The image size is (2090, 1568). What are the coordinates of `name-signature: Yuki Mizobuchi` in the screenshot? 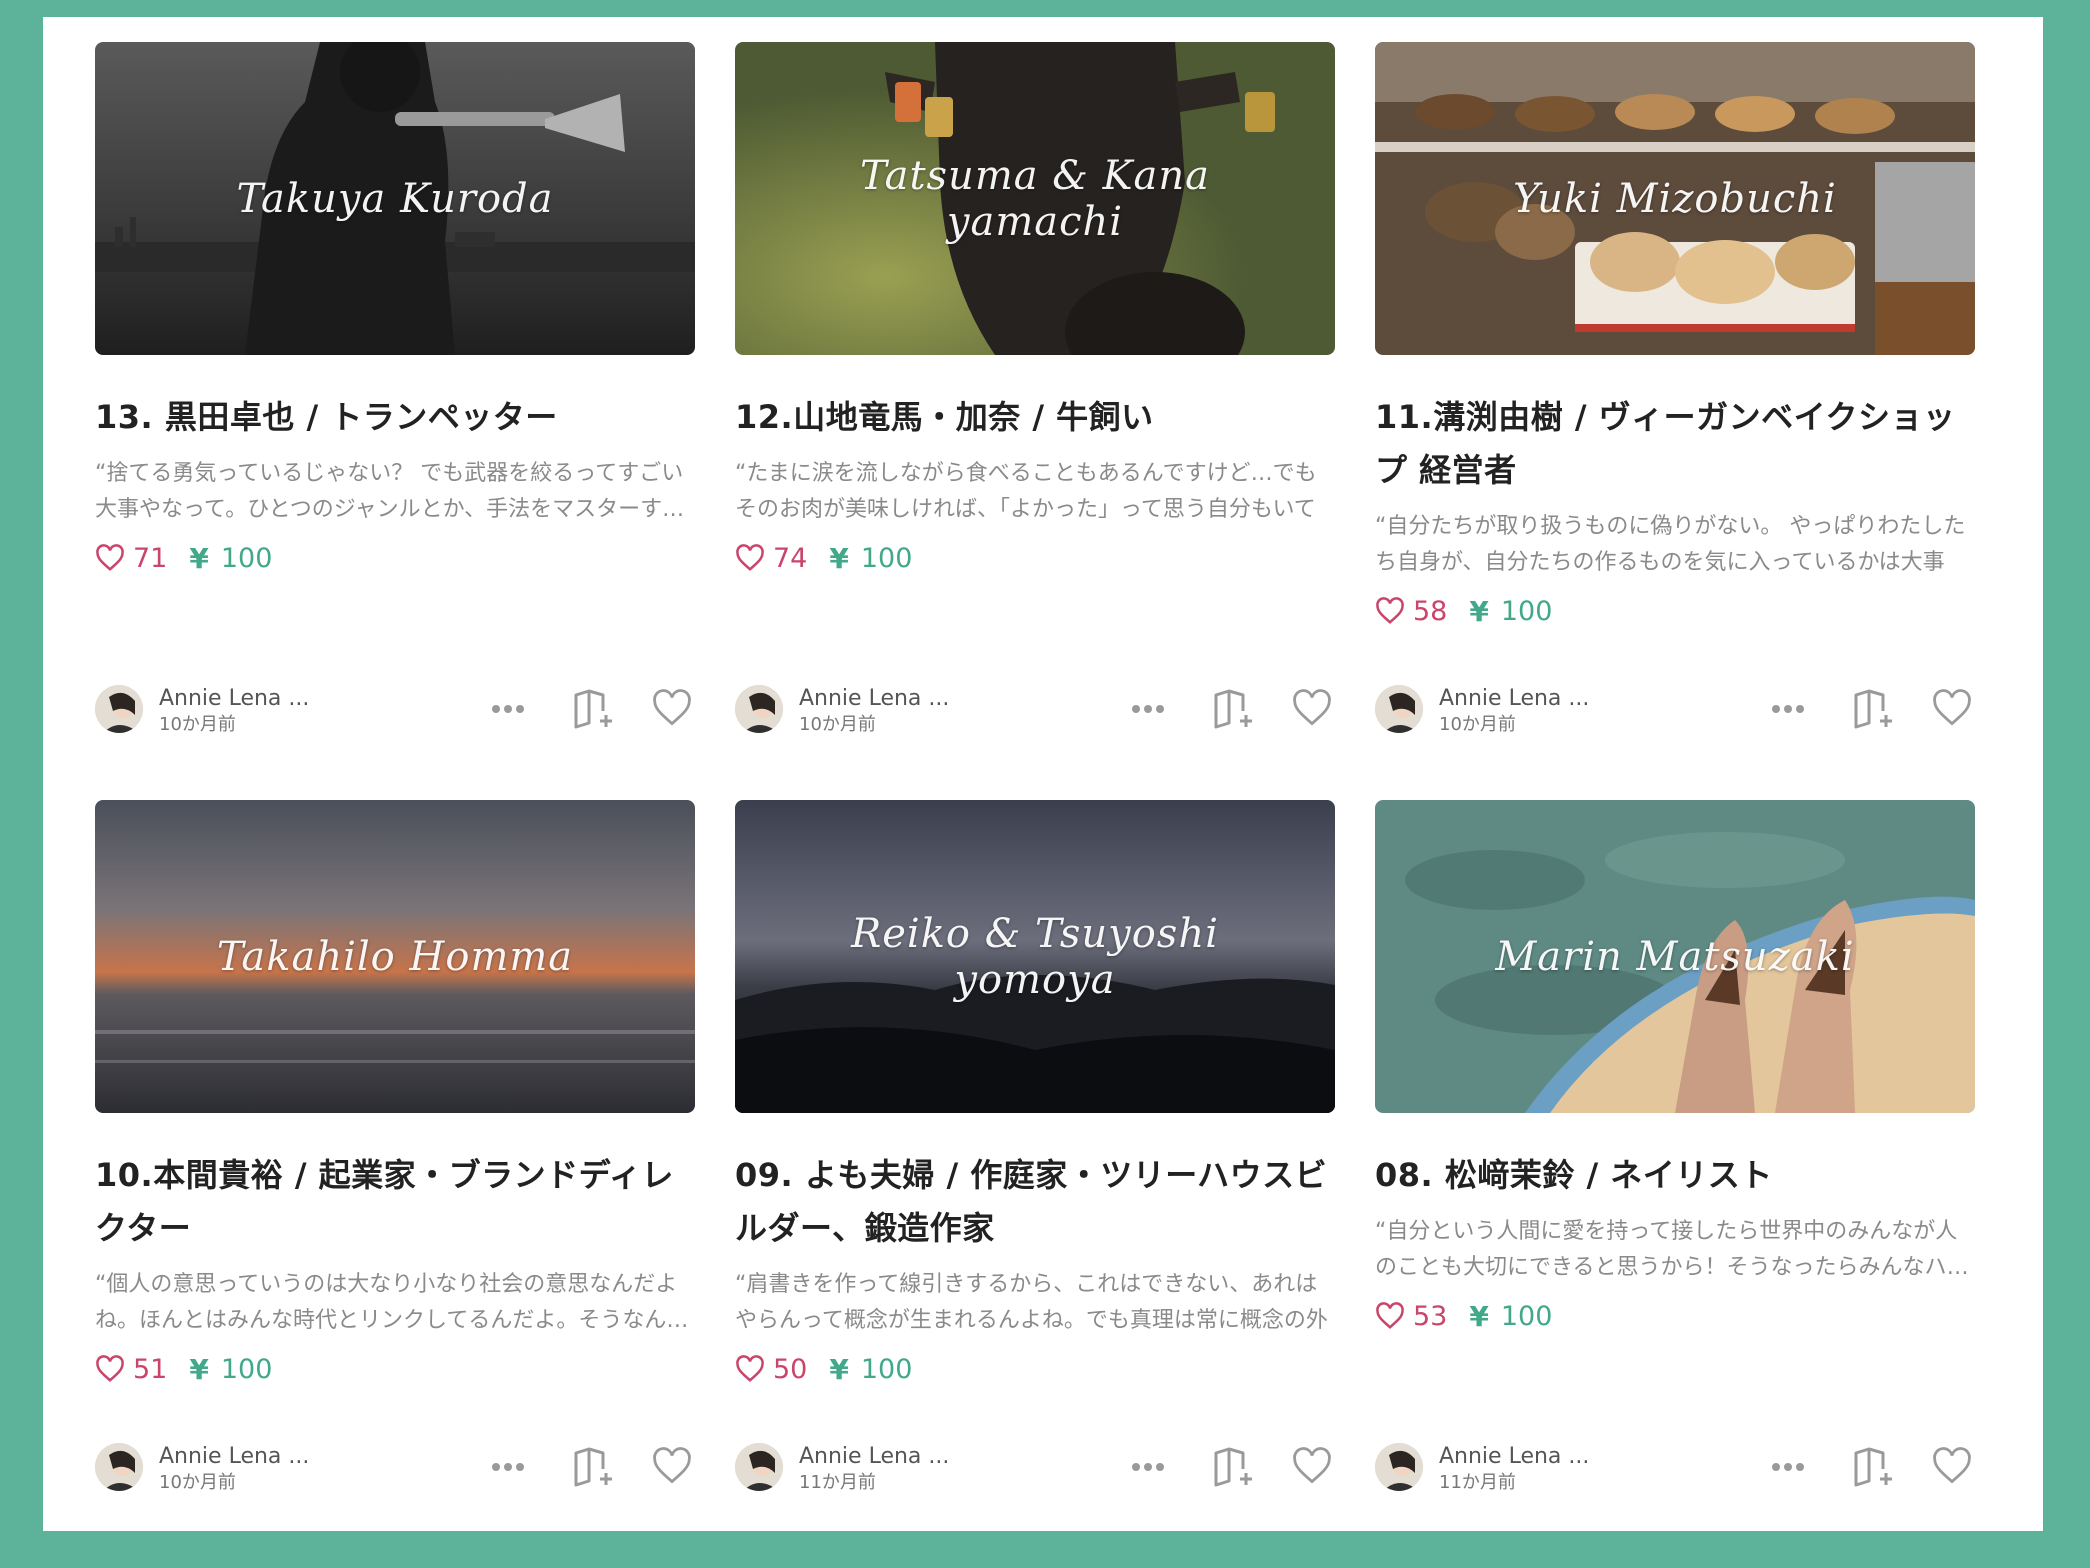 It's located at (1675, 198).